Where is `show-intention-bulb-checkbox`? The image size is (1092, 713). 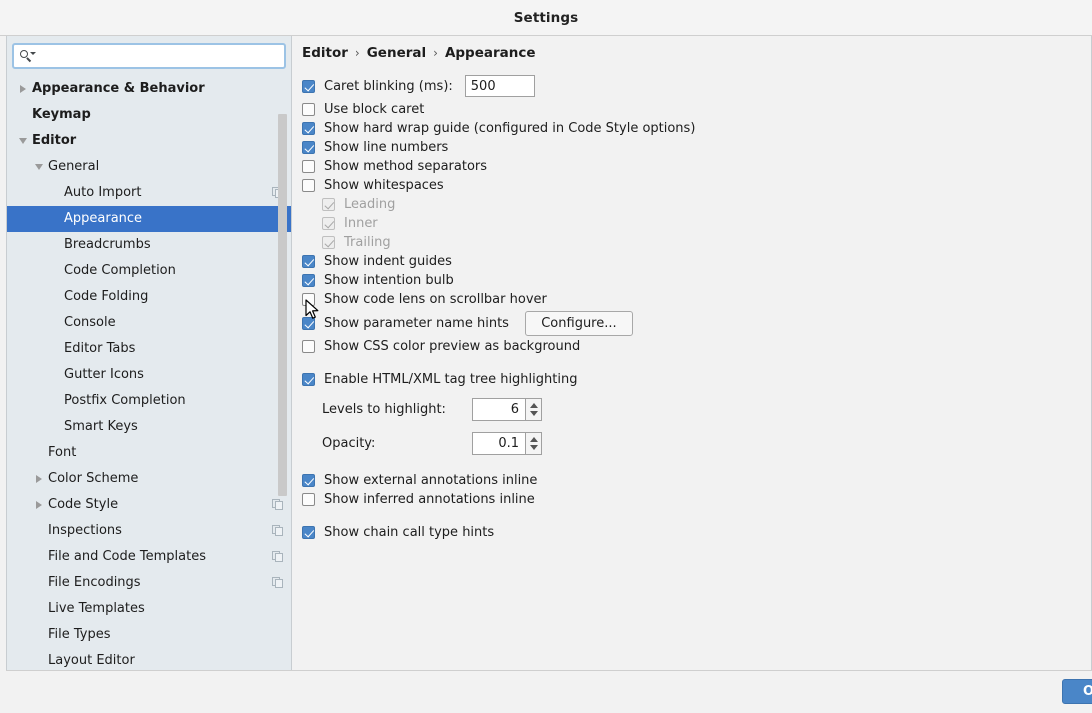 show-intention-bulb-checkbox is located at coordinates (308, 280).